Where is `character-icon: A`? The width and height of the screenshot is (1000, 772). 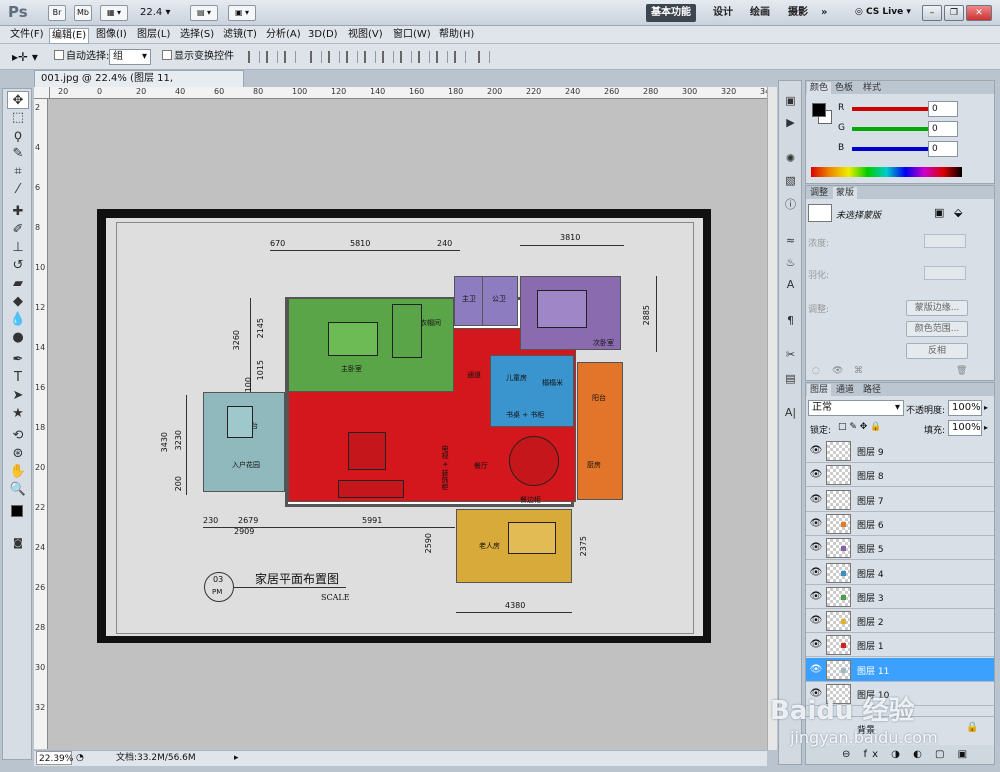 character-icon: A is located at coordinates (790, 285).